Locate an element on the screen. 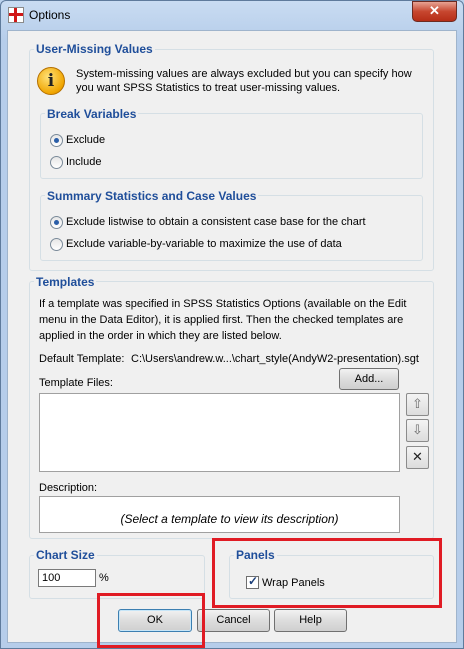  ok-highlight-box is located at coordinates (151, 620).